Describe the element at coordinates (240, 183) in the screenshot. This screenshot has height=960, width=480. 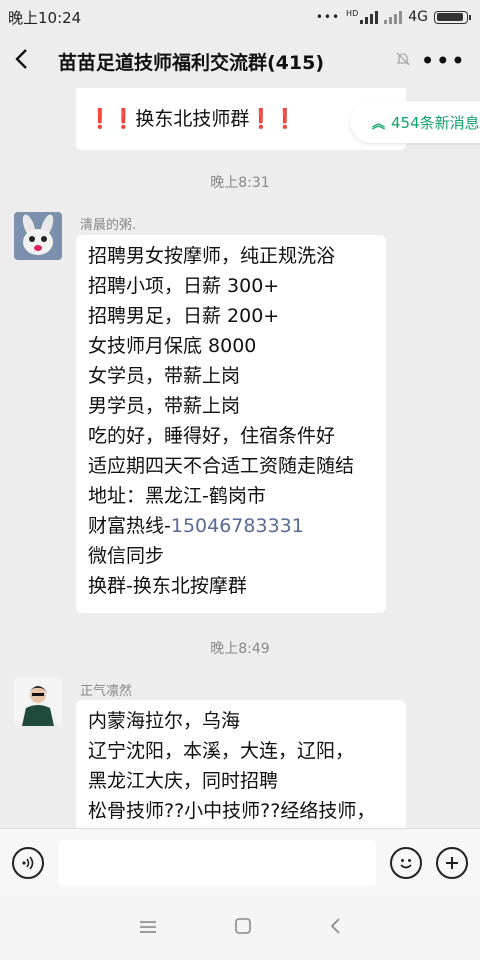
I see `timestamp: 晚上8:31` at that location.